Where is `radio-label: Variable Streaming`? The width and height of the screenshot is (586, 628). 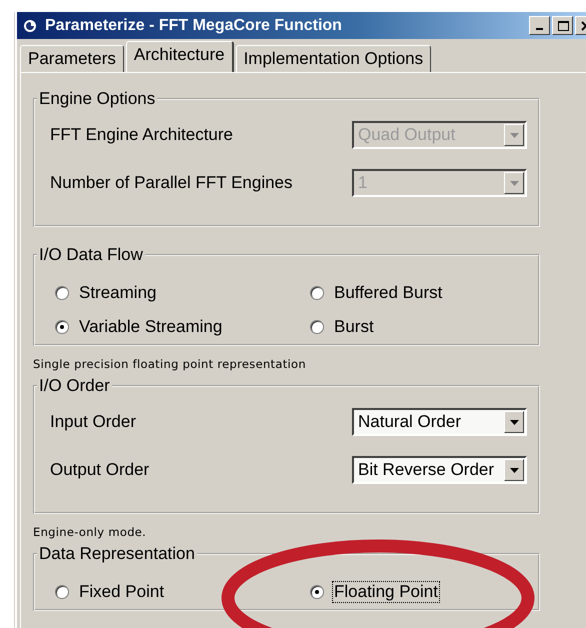 radio-label: Variable Streaming is located at coordinates (150, 327).